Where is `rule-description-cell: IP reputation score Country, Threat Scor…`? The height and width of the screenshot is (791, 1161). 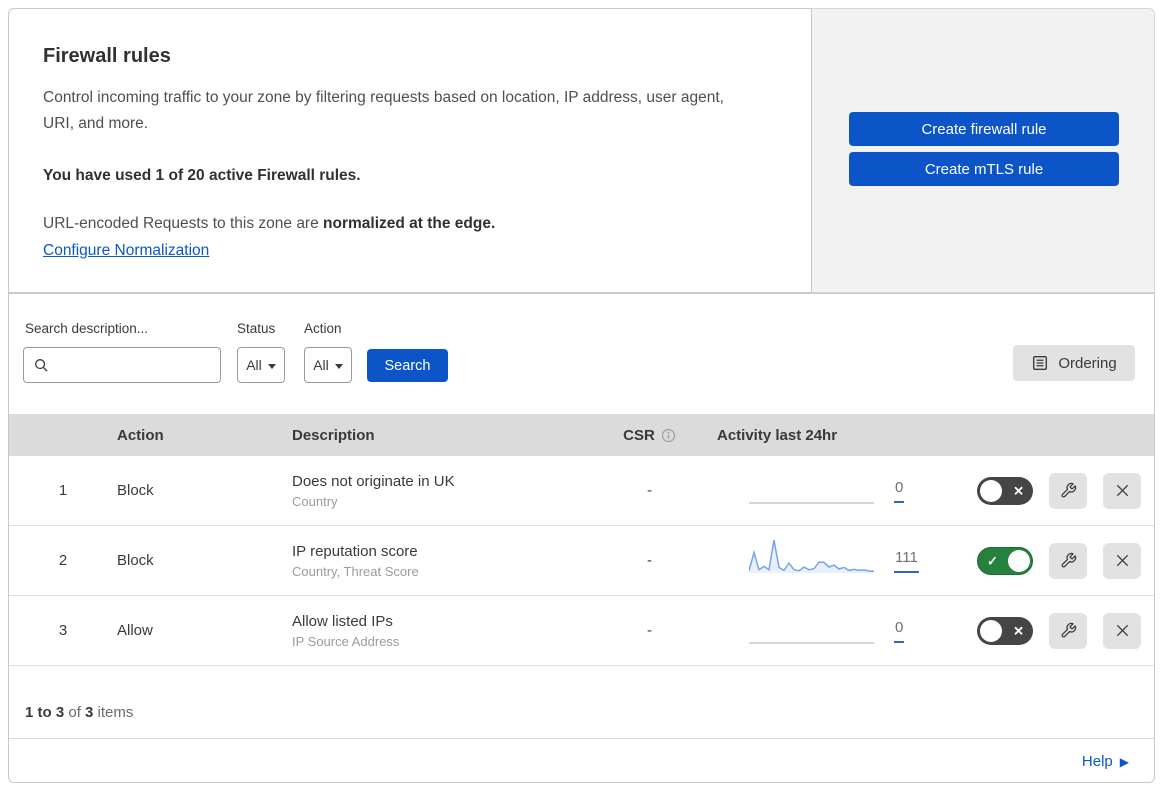
rule-description-cell: IP reputation score Country, Threat Scor… is located at coordinates (449, 561).